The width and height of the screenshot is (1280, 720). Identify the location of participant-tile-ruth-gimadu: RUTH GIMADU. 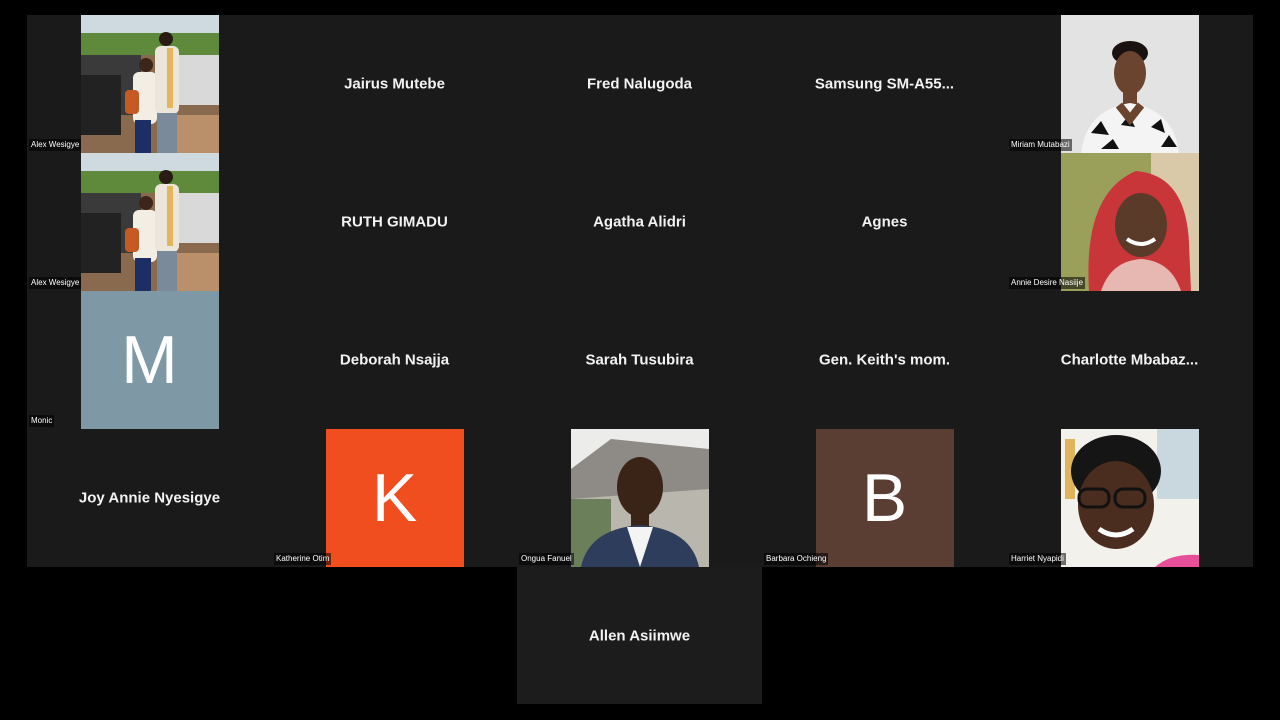
(394, 222).